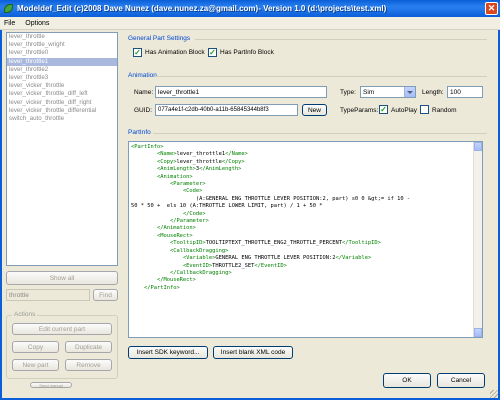  Describe the element at coordinates (192, 191) in the screenshot. I see `xml-tag: <Code>` at that location.